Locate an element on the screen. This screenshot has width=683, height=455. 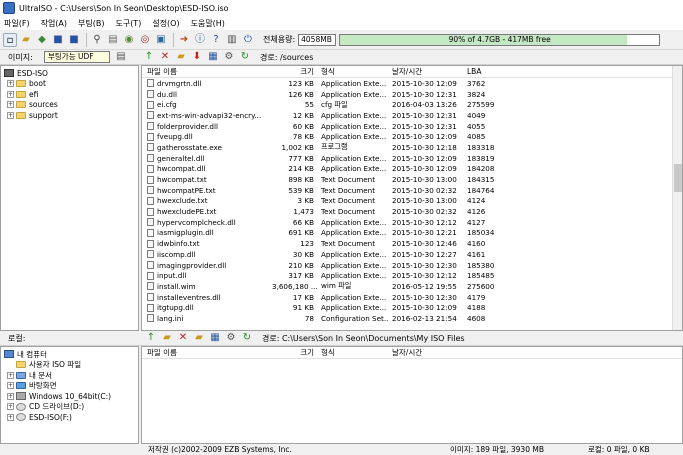
menu-actions: 작업(A) is located at coordinates (54, 23).